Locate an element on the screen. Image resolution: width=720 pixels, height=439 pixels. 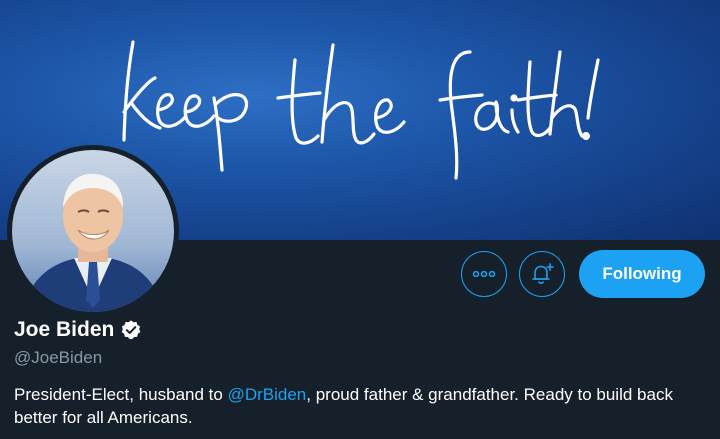
profile-handle: @JoeBiden is located at coordinates (58, 357).